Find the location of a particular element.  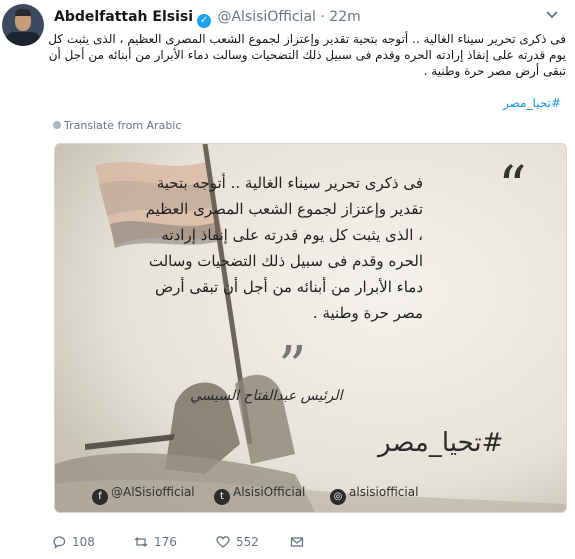

direct-message-button is located at coordinates (297, 542).